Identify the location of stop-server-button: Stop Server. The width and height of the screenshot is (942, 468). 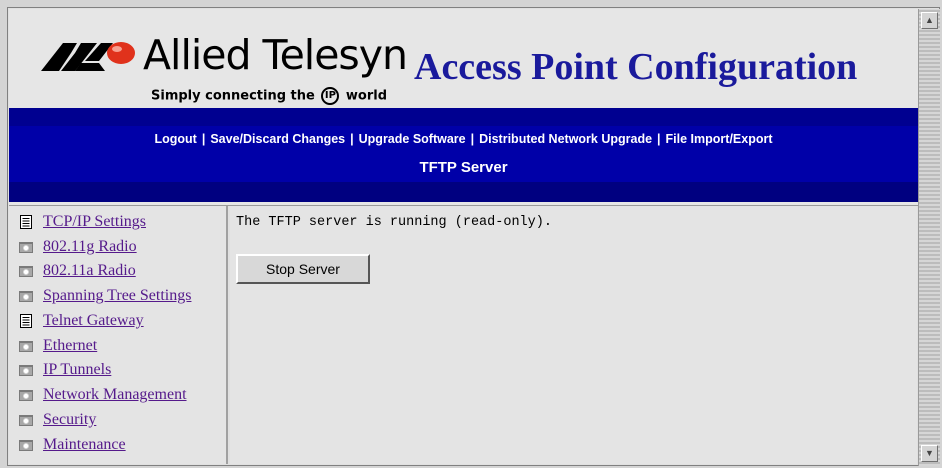
(303, 269).